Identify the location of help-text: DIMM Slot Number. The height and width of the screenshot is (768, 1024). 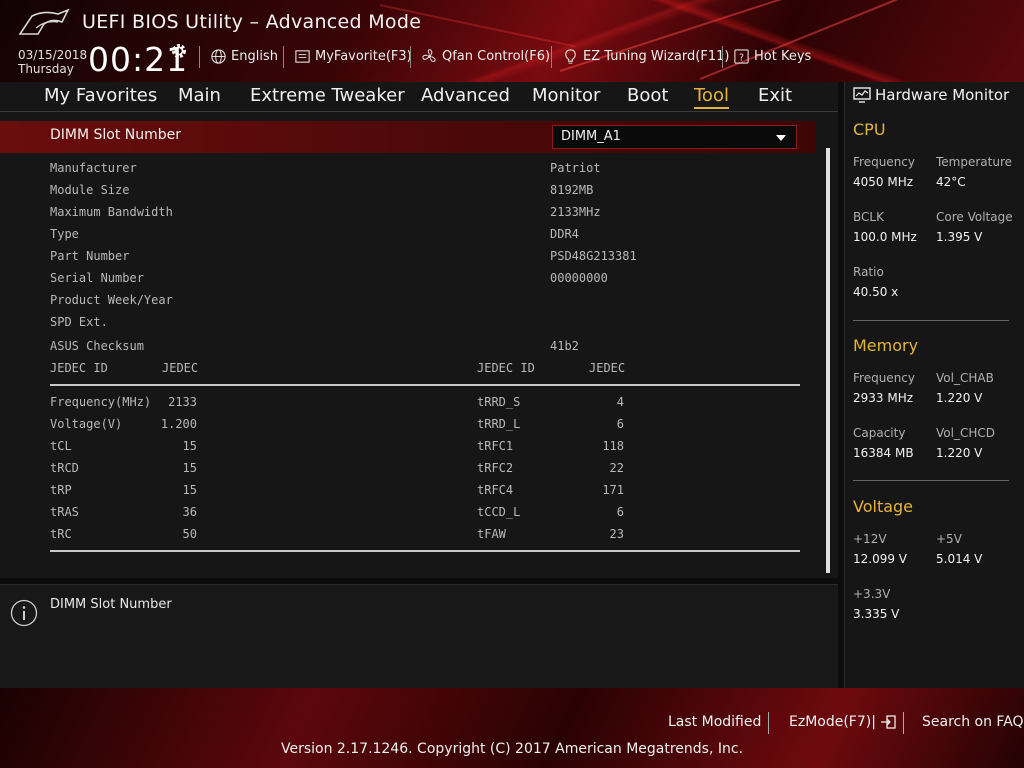
(111, 604).